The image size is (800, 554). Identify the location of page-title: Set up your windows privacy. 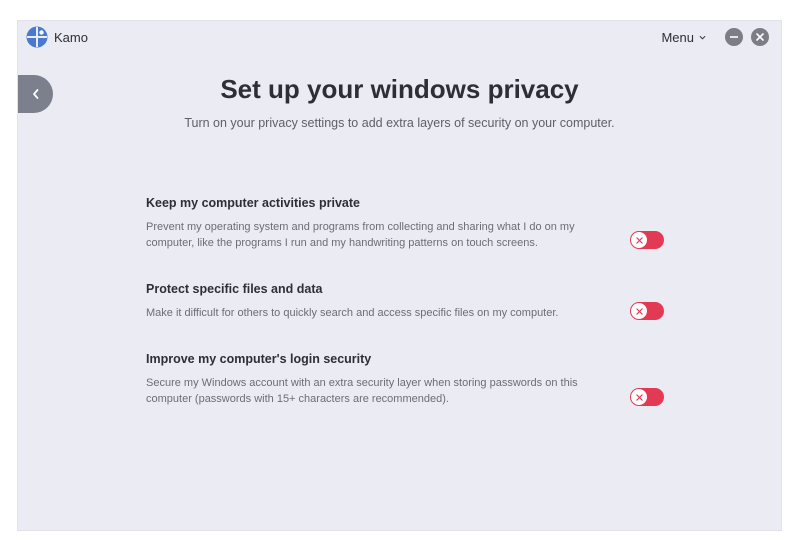
(399, 89).